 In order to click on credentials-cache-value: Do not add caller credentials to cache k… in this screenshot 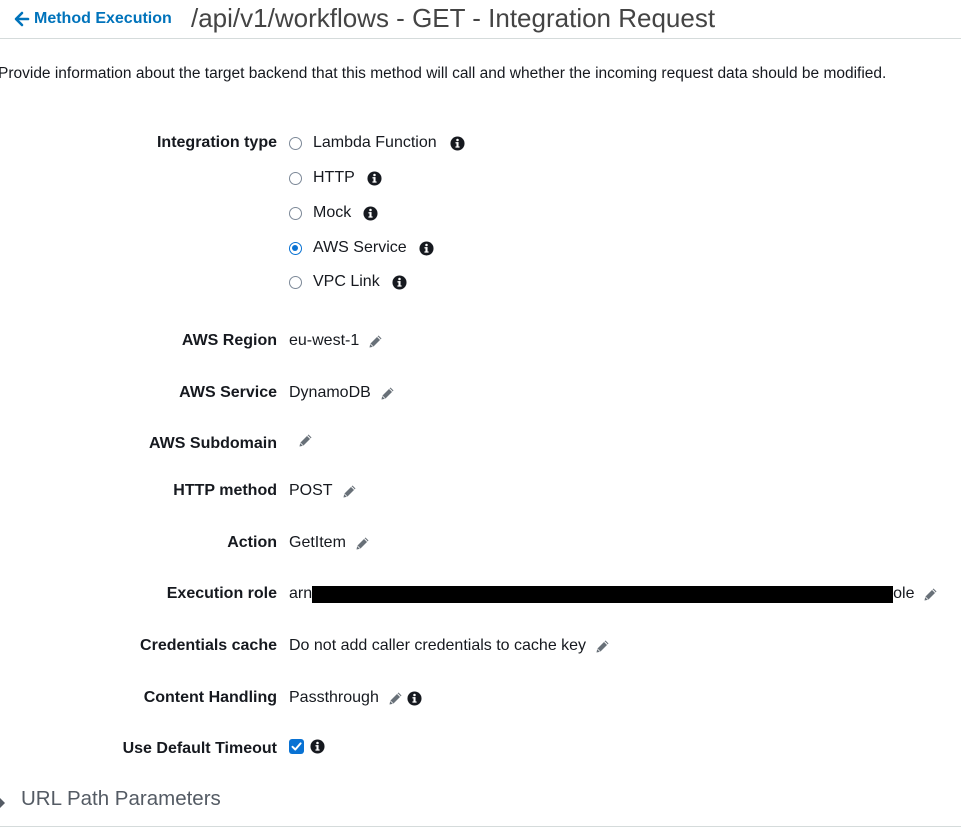, I will do `click(449, 646)`.